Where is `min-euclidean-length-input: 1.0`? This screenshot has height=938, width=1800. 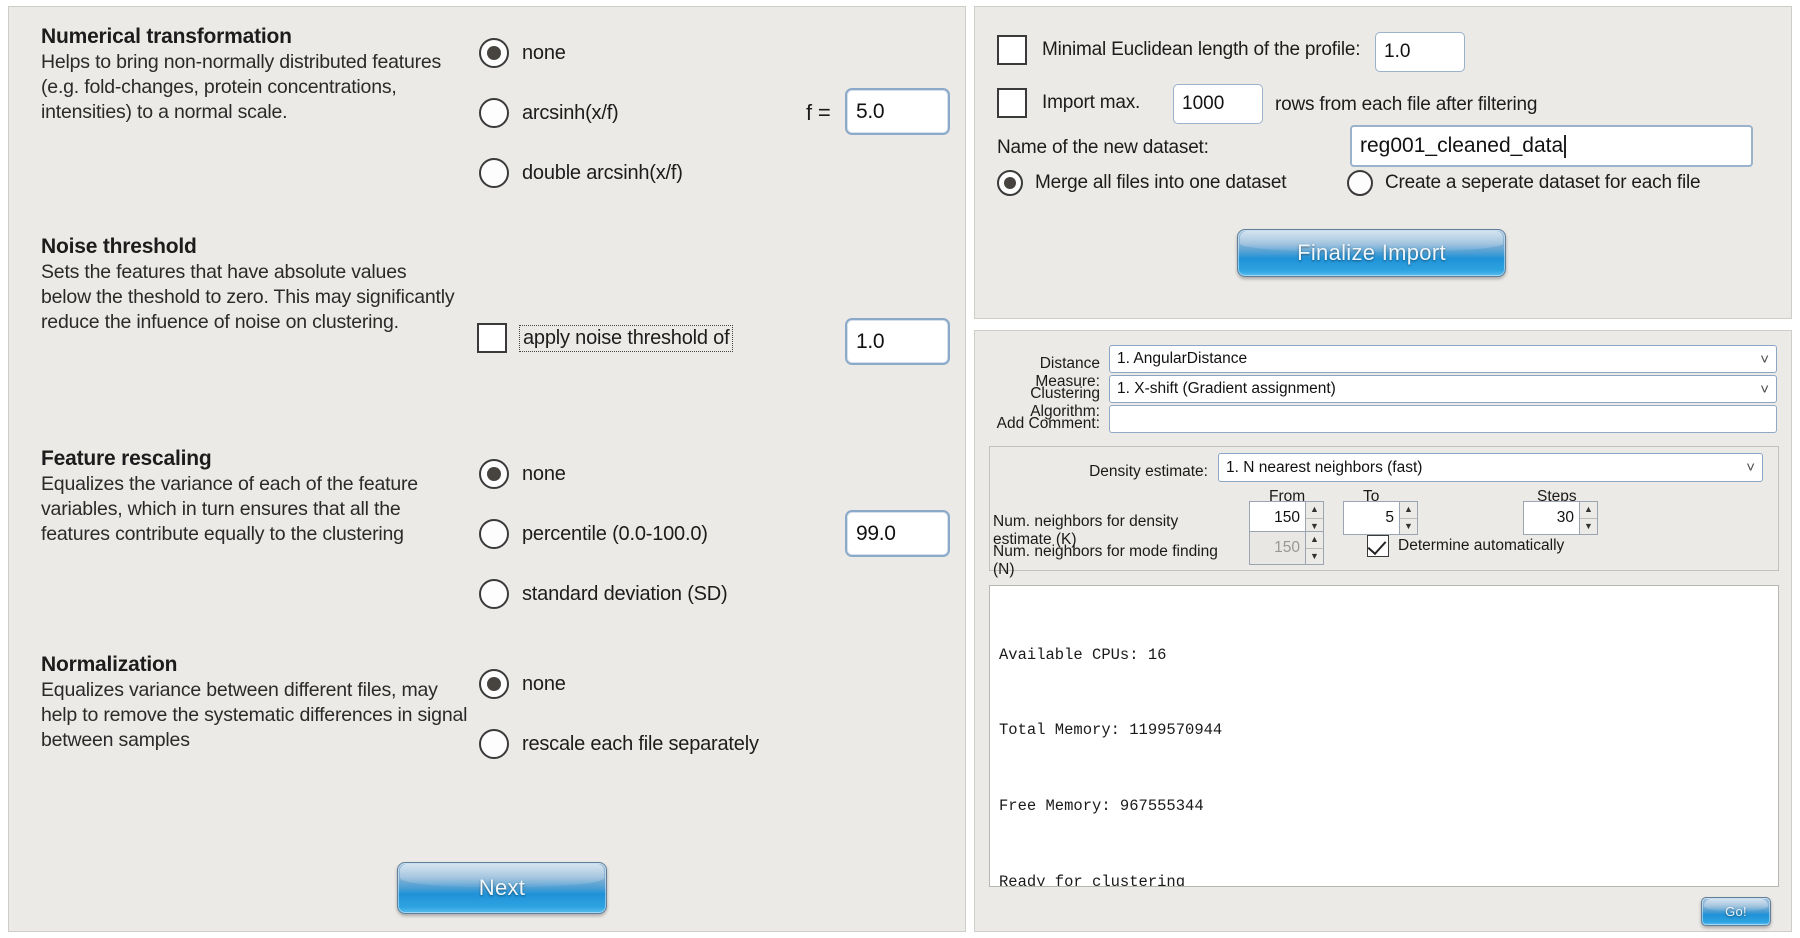
min-euclidean-length-input: 1.0 is located at coordinates (1420, 52).